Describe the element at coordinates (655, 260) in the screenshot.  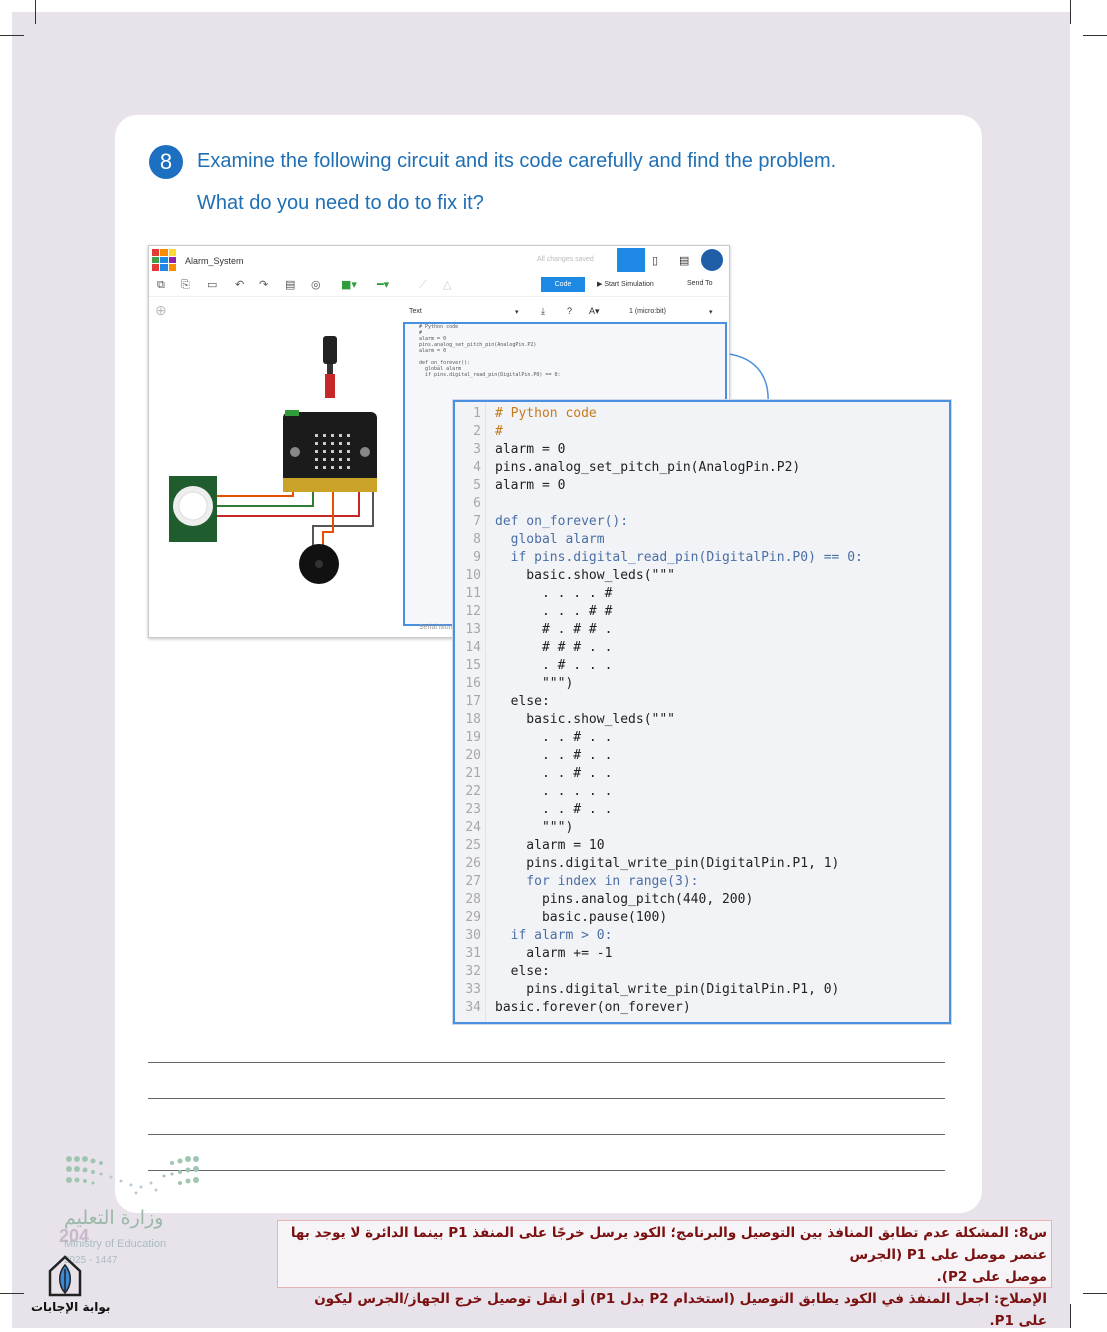
I see `components-view-icon: ▯` at that location.